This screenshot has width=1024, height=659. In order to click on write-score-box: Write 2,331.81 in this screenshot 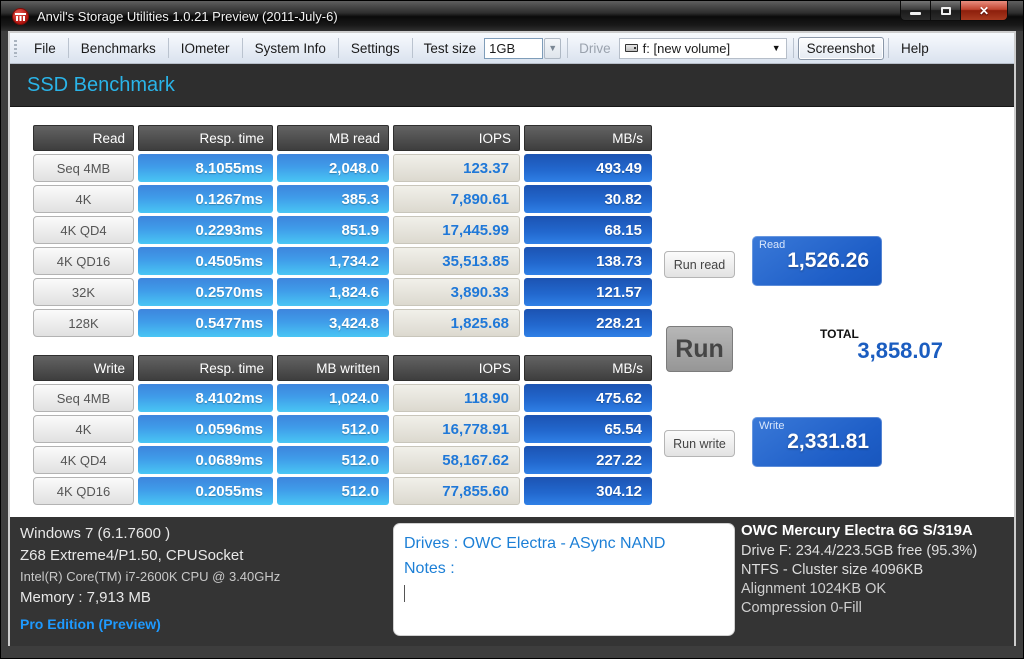, I will do `click(817, 442)`.